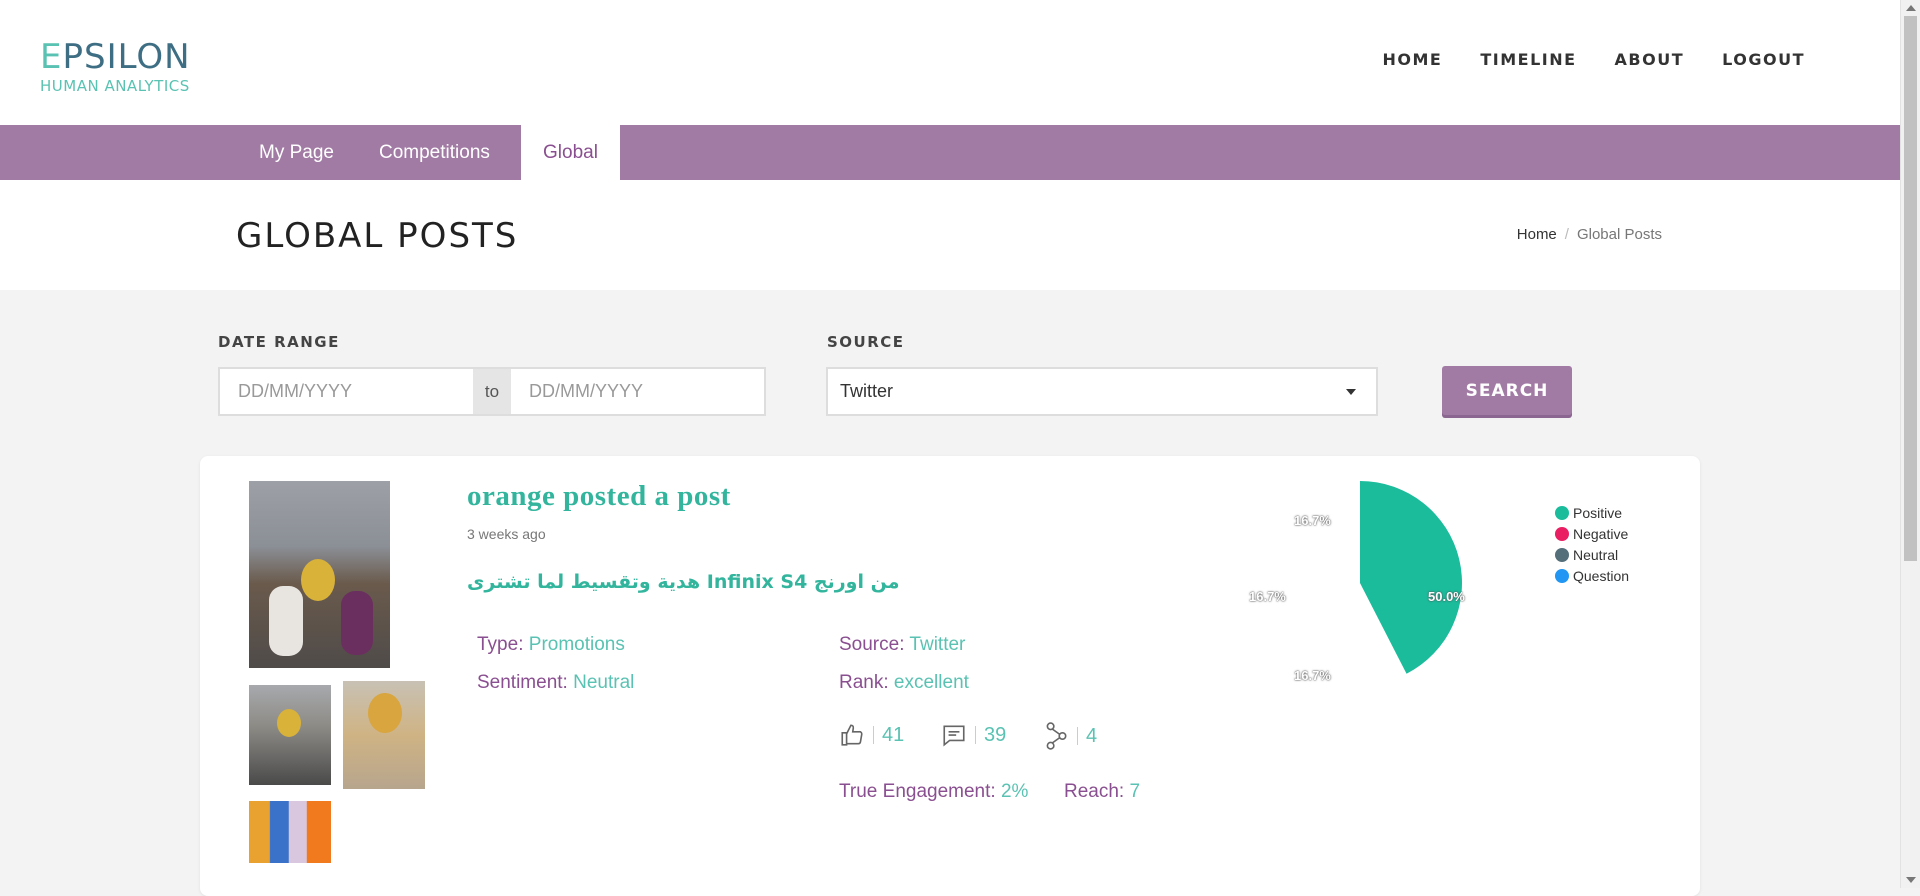 The width and height of the screenshot is (1920, 896). I want to click on caret-down-icon, so click(1351, 392).